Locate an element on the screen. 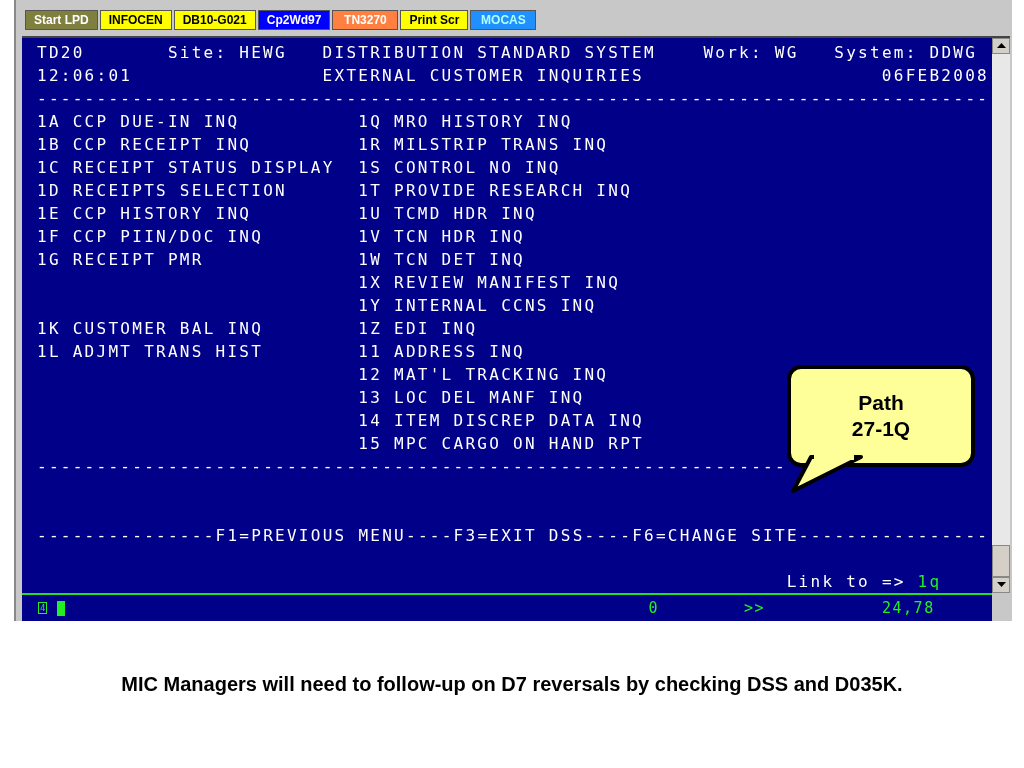 The width and height of the screenshot is (1024, 768). menu-option: 1A CCP DUE-IN INQ is located at coordinates (138, 121).